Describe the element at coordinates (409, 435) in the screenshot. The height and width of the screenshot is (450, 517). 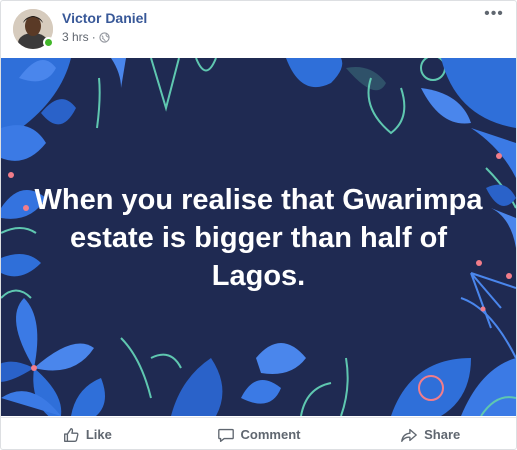
I see `share-arrow-icon` at that location.